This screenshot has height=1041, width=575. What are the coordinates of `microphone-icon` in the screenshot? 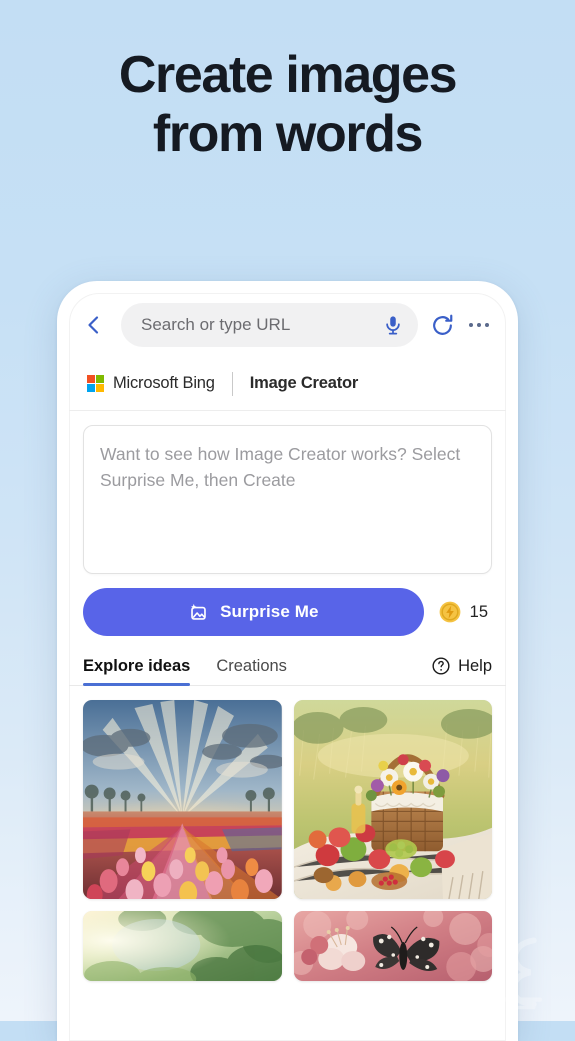 It's located at (393, 325).